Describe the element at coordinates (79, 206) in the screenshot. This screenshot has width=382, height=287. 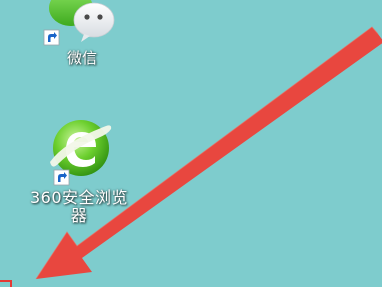
I see `desktop-icon-label: 360安全浏览器` at that location.